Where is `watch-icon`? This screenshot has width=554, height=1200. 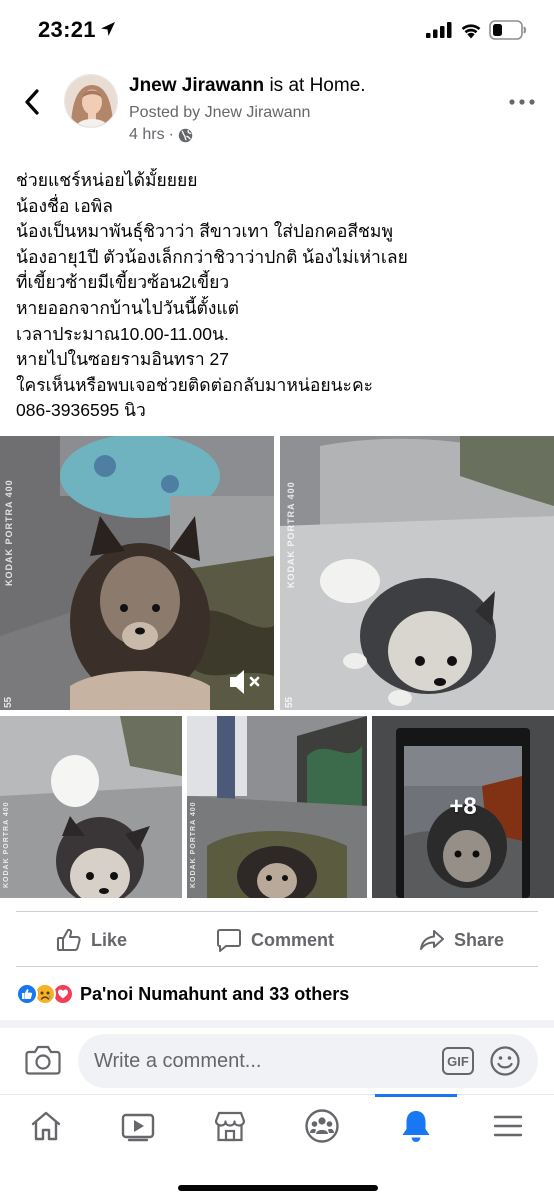 watch-icon is located at coordinates (138, 1127).